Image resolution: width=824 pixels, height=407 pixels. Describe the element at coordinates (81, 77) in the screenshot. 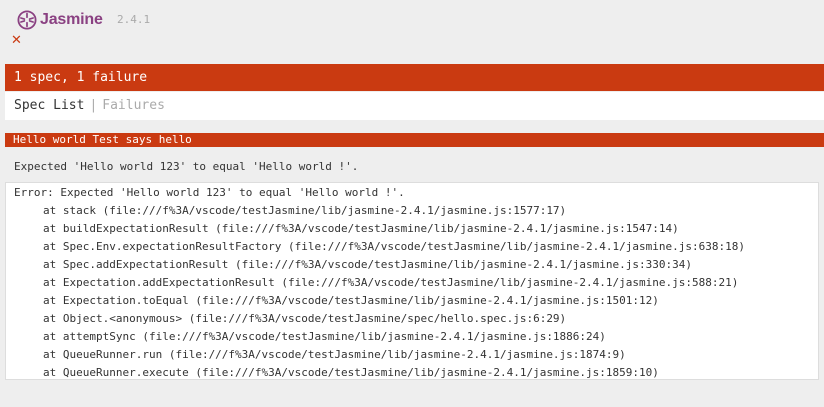

I see `failure-summary-text: 1 spec, 1 failure` at that location.